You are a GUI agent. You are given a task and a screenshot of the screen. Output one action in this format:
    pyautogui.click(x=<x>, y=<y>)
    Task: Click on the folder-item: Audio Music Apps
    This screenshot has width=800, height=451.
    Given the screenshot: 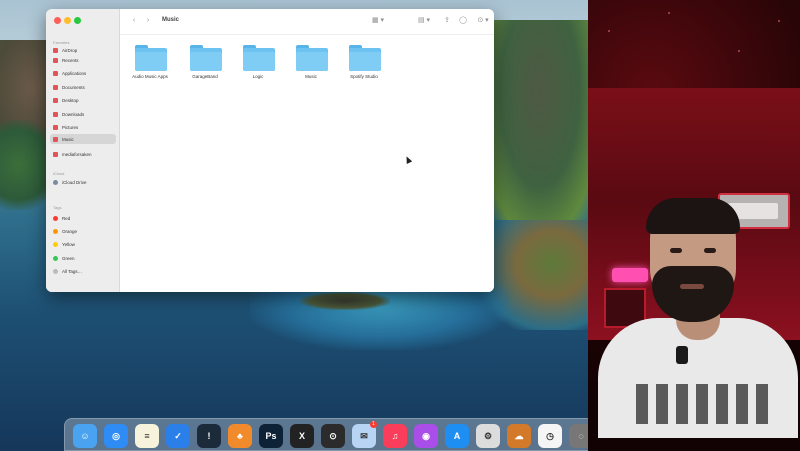 What is the action you would take?
    pyautogui.click(x=150, y=69)
    